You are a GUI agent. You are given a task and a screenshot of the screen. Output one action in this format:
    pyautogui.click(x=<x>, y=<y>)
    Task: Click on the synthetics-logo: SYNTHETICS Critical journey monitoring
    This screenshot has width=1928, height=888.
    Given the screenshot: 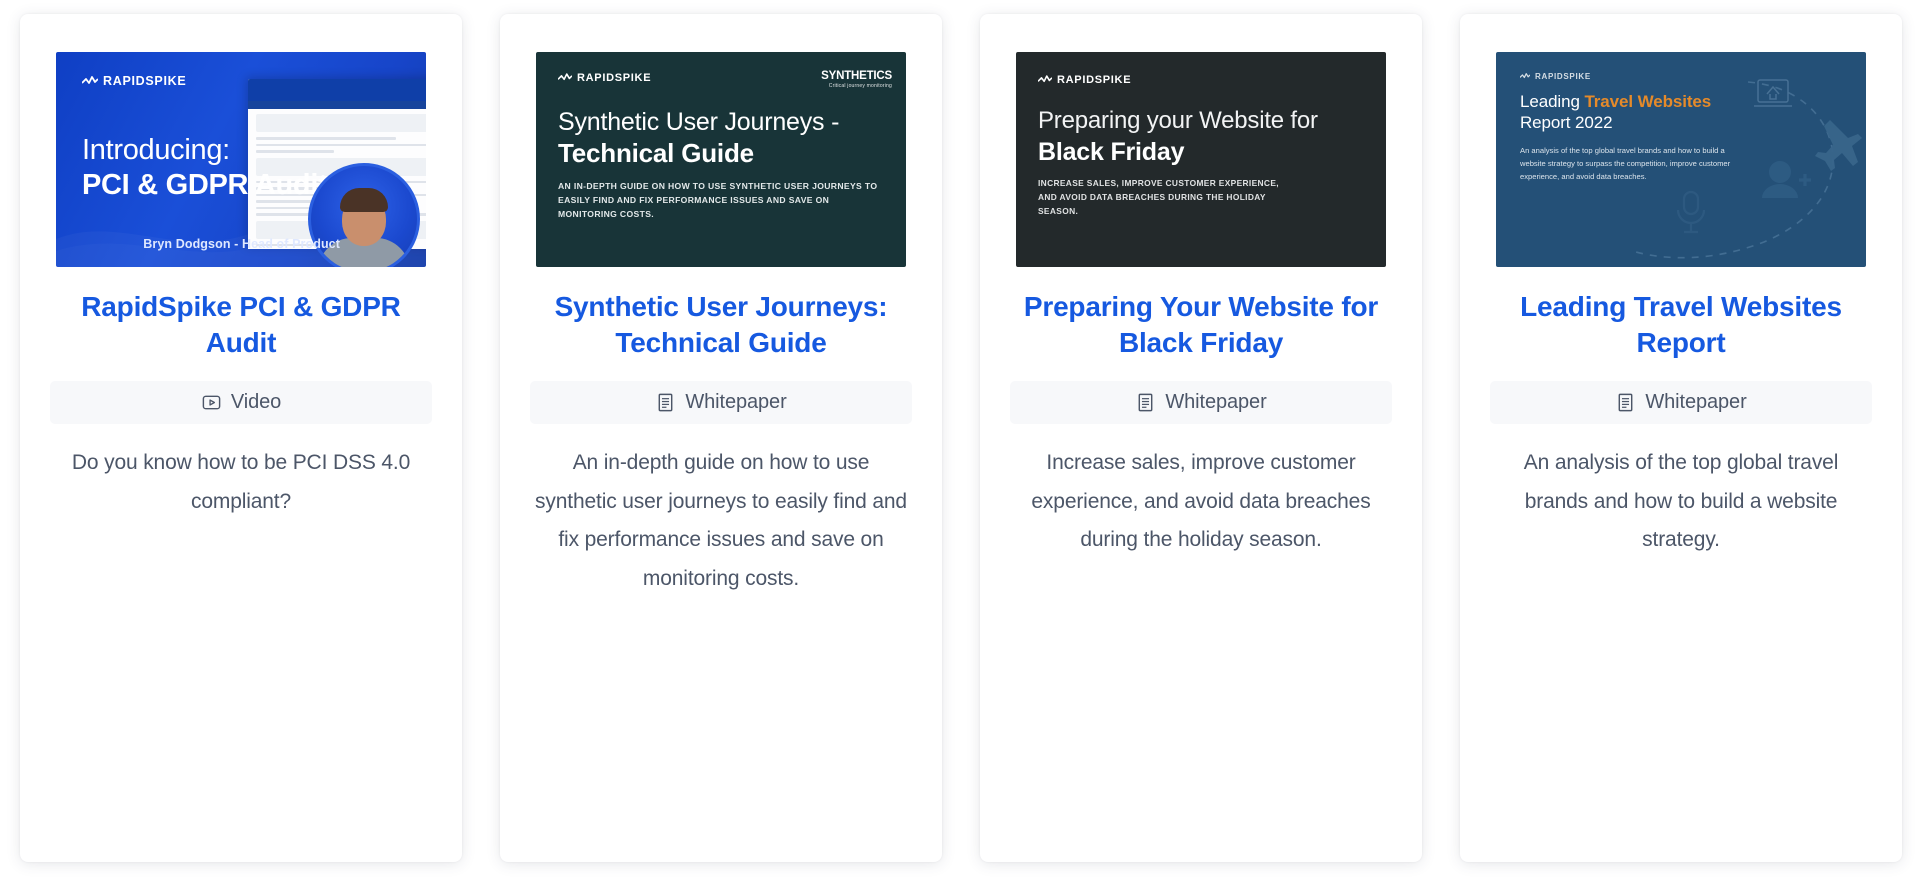 What is the action you would take?
    pyautogui.click(x=856, y=79)
    